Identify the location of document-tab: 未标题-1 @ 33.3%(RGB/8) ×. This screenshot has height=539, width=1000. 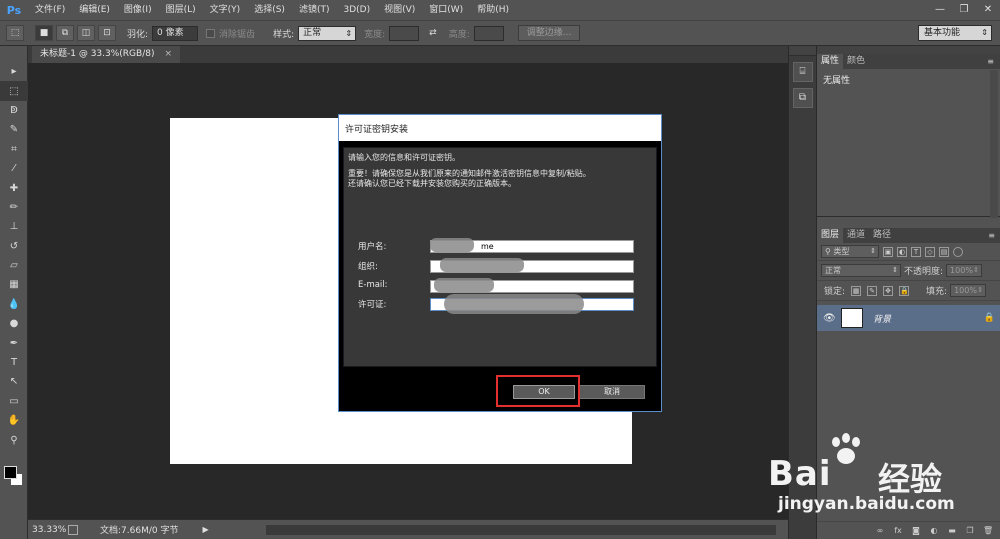
(106, 54).